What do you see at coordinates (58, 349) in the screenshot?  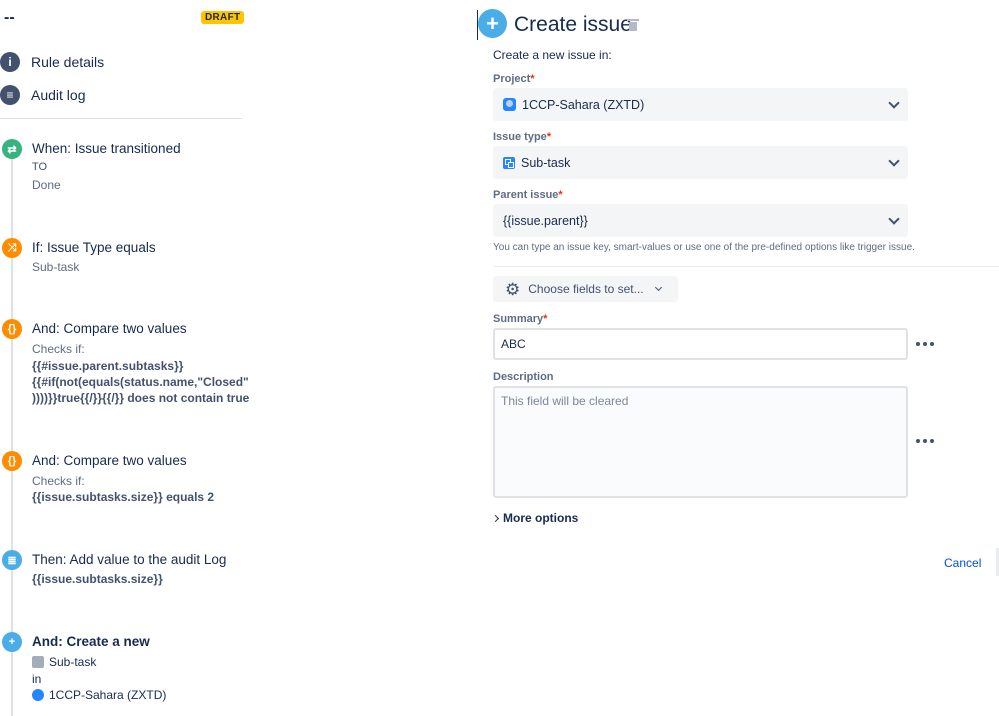 I see `step-compare-1-checks: Checks if:` at bounding box center [58, 349].